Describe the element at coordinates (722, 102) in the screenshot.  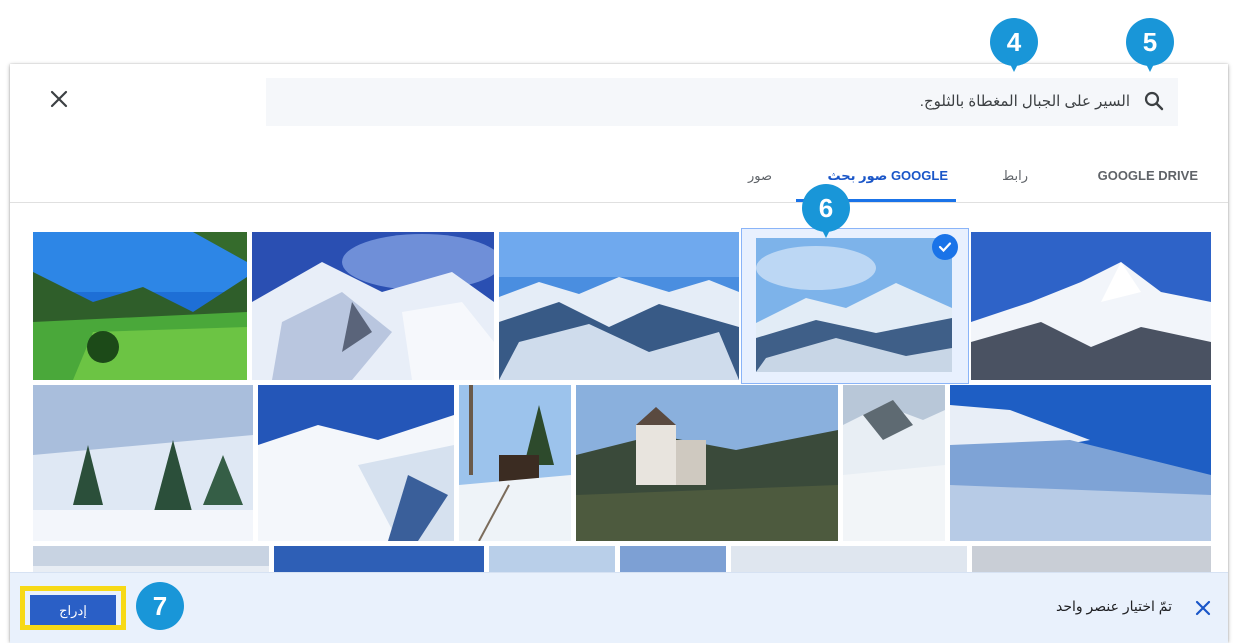
I see `search-bar: السير على الجبال المغطاة بالثلوج.` at that location.